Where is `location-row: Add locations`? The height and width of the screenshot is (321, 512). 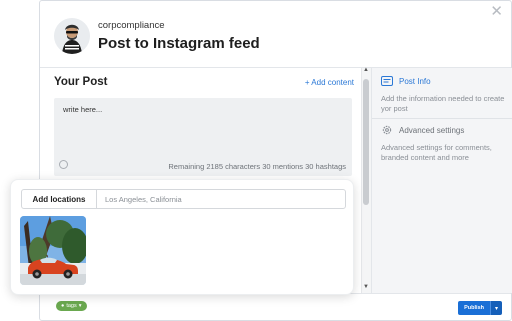
location-row: Add locations is located at coordinates (183, 199).